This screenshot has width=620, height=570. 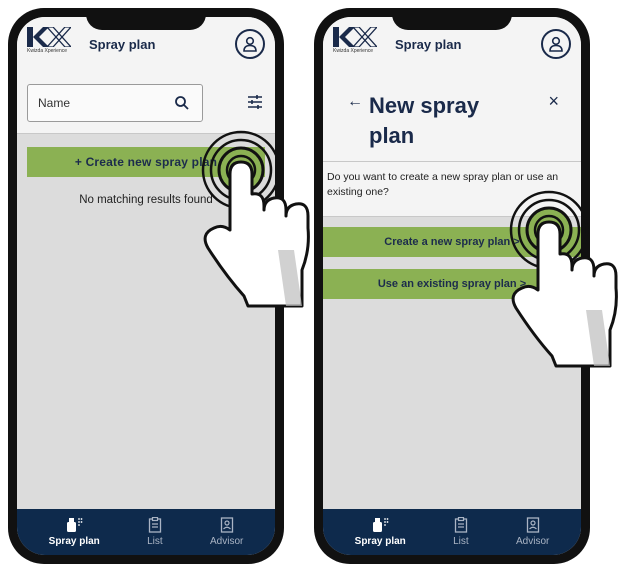 What do you see at coordinates (424, 120) in the screenshot?
I see `dialog-title: New spray plan` at bounding box center [424, 120].